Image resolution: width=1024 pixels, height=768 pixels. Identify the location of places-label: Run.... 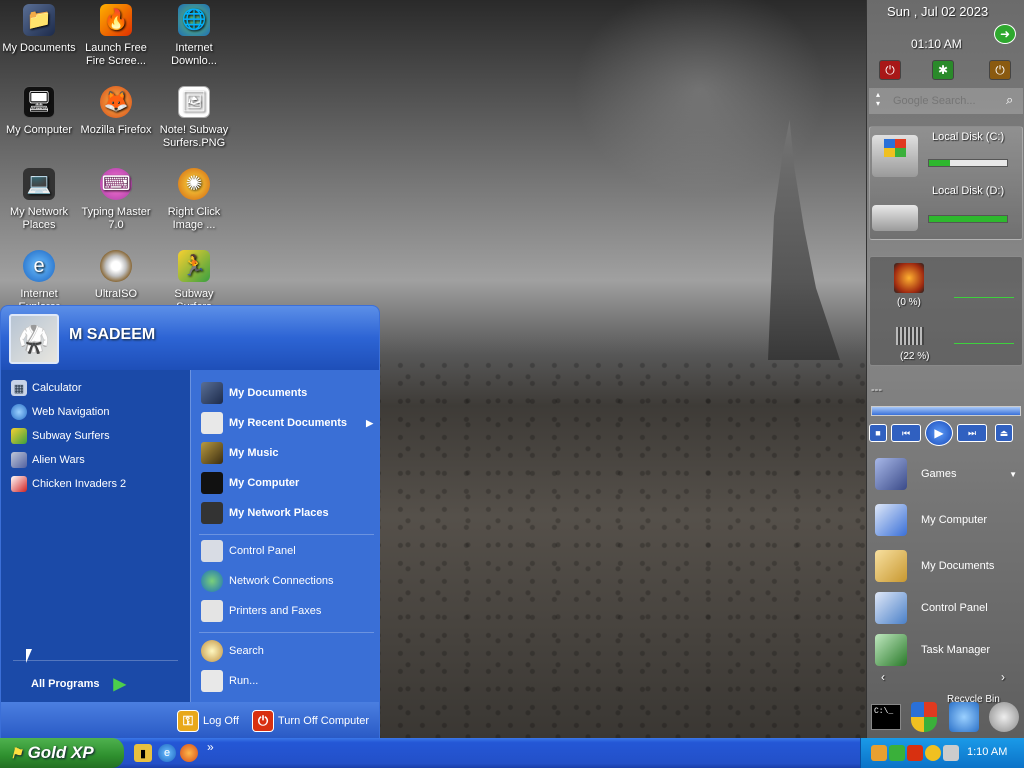
(244, 681).